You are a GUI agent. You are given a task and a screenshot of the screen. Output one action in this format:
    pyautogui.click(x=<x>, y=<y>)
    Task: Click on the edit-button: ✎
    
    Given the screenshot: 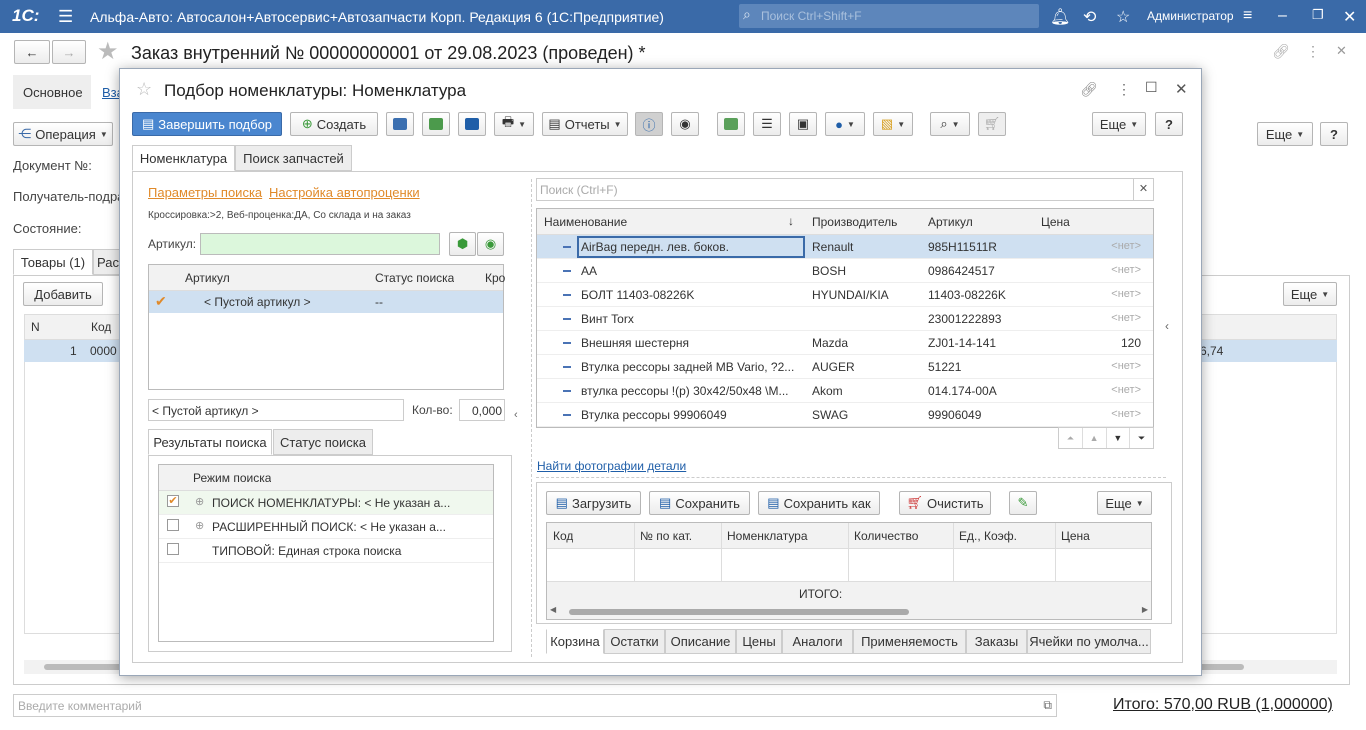 What is the action you would take?
    pyautogui.click(x=1023, y=503)
    